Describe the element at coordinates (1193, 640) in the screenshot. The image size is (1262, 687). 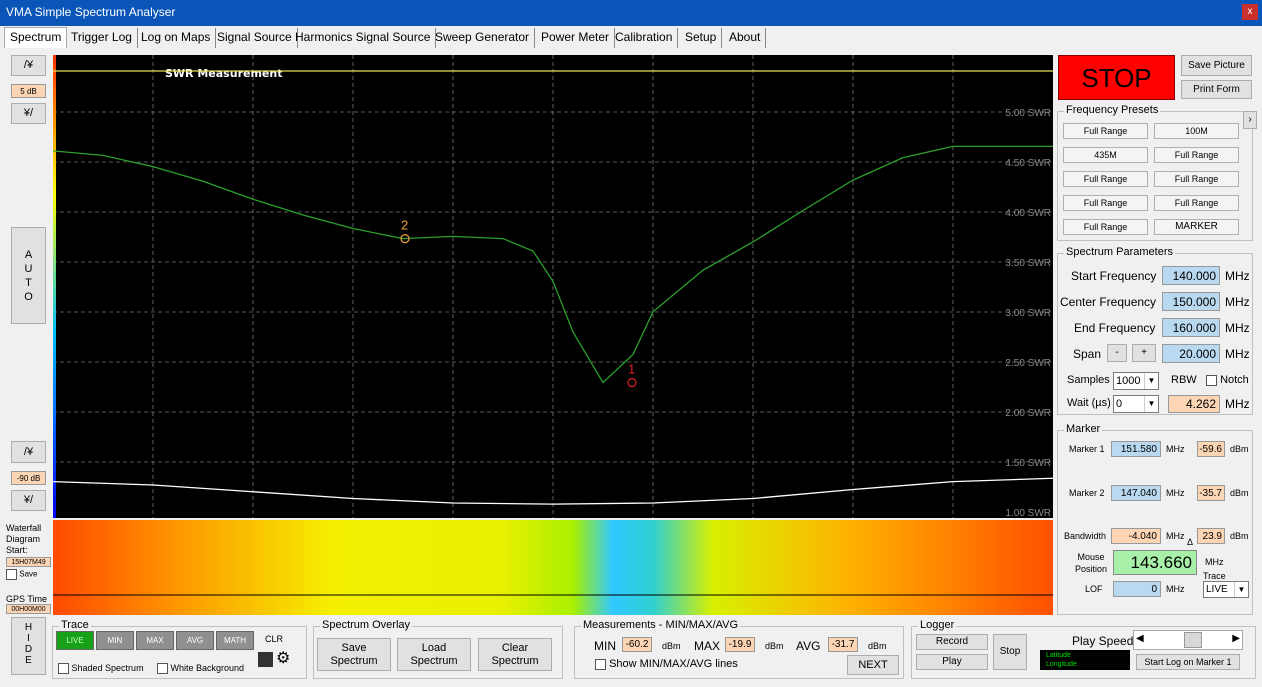
I see `slider-thumb` at that location.